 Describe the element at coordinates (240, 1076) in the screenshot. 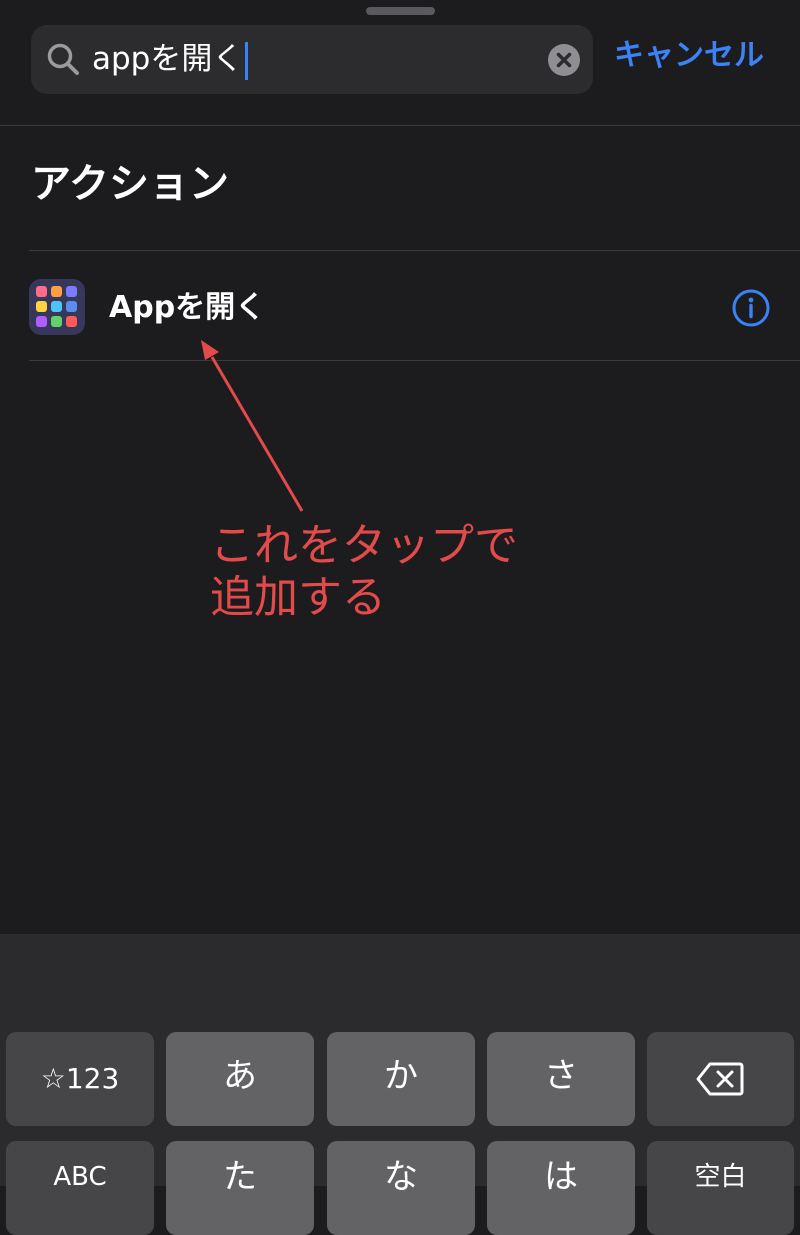

I see `key-label: あ` at that location.